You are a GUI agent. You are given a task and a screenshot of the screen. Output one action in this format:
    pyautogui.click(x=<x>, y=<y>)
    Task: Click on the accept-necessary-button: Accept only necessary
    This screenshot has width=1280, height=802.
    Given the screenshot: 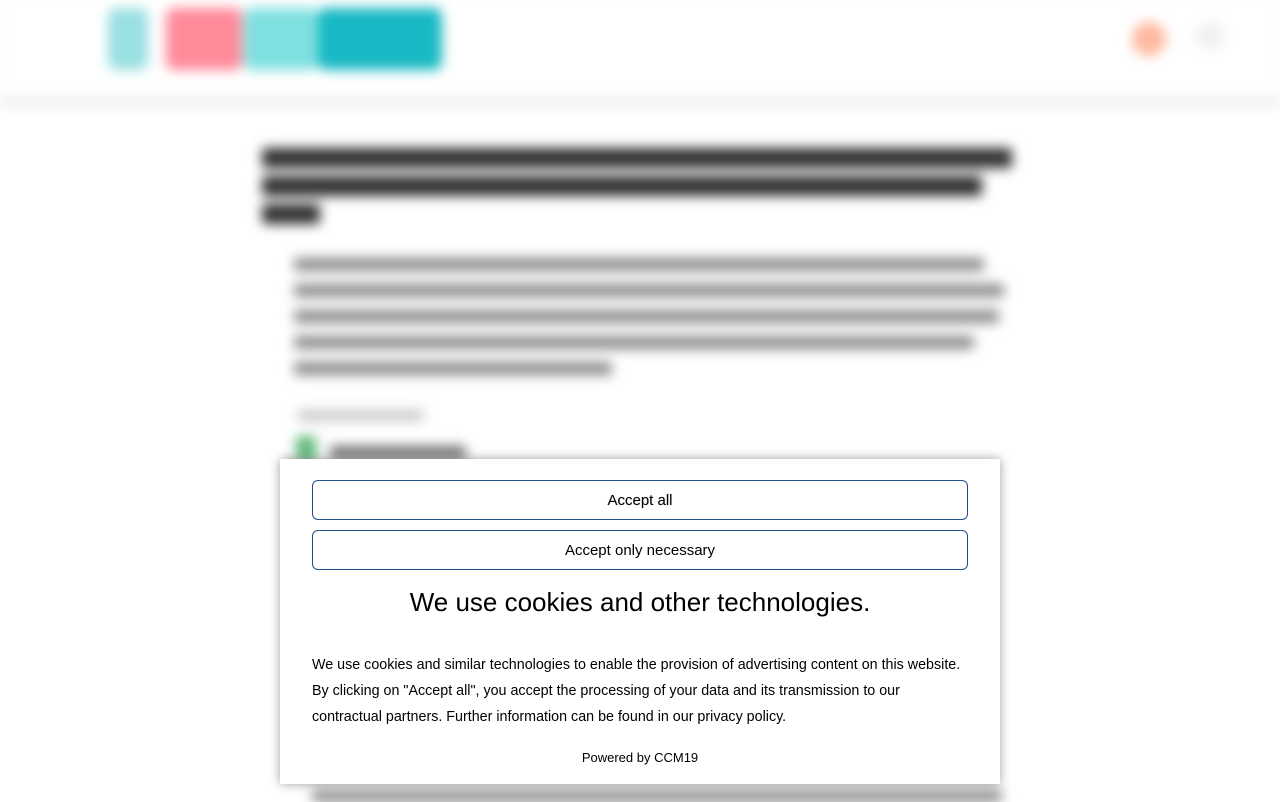 What is the action you would take?
    pyautogui.click(x=640, y=550)
    